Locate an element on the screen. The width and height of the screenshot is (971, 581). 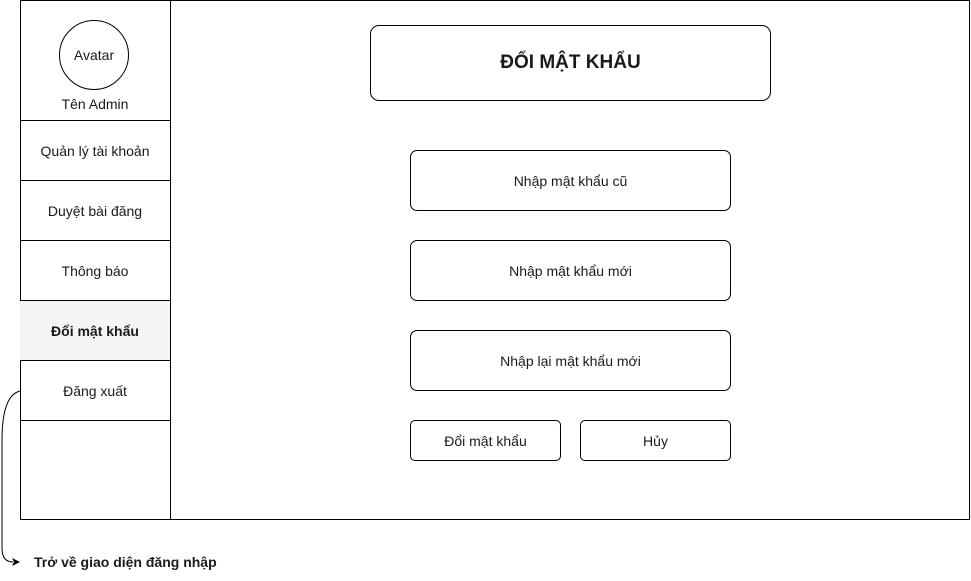
back-to-login-annotation: Trở về giao diện đăng nhập is located at coordinates (125, 562).